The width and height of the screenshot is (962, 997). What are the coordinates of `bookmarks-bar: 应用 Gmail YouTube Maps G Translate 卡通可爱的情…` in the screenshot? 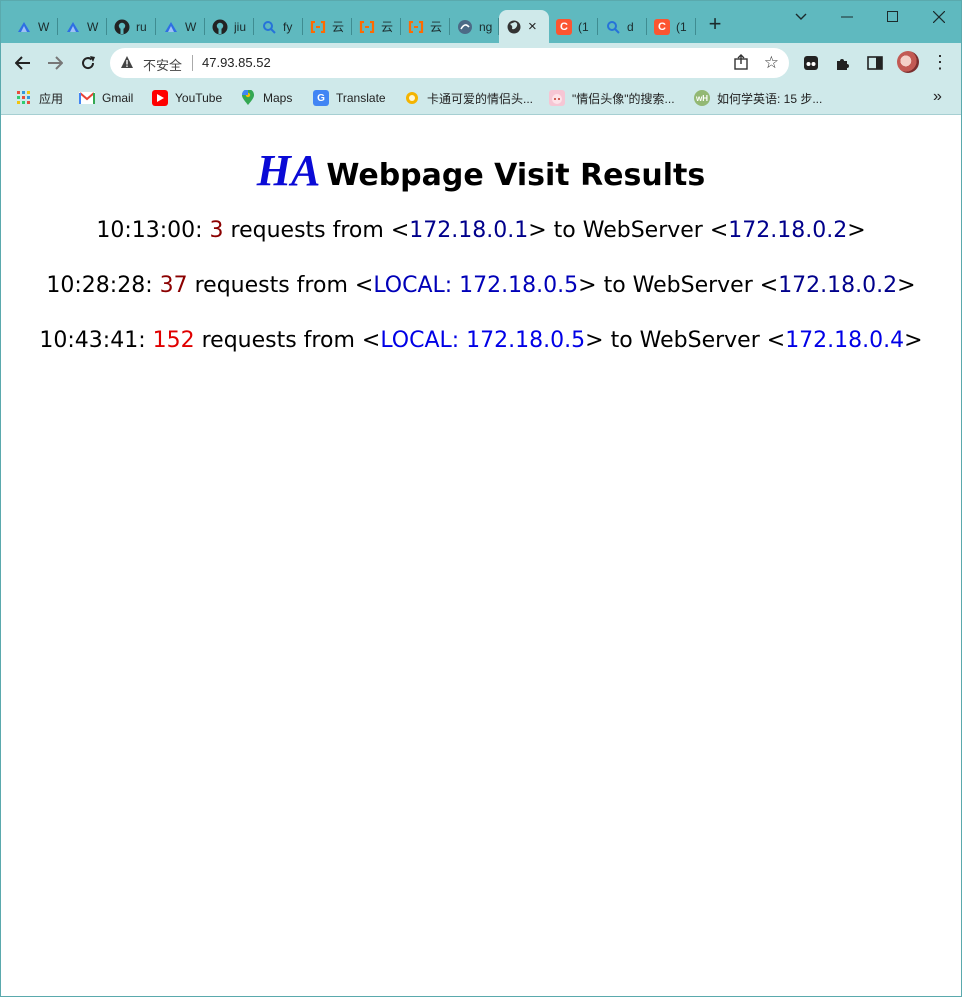 It's located at (481, 99).